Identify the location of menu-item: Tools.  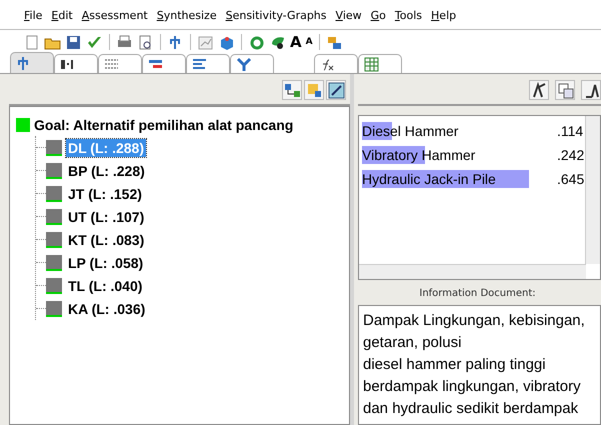
(408, 19).